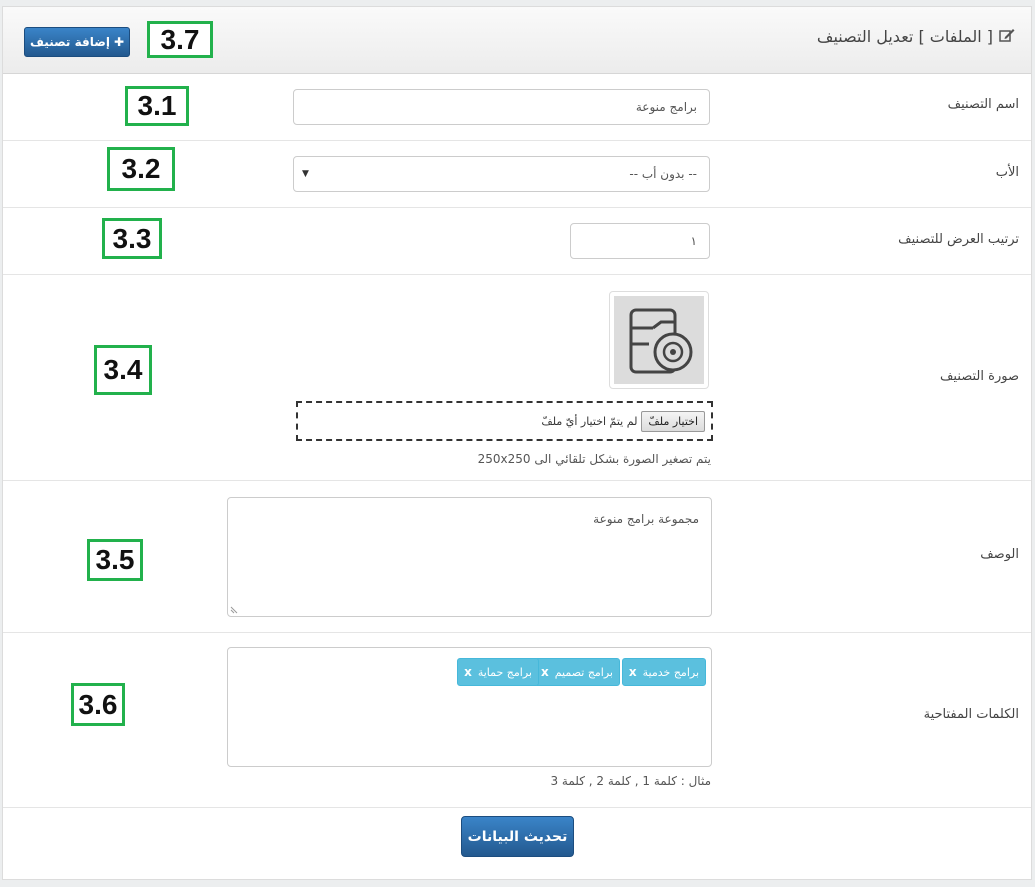 The width and height of the screenshot is (1035, 887). What do you see at coordinates (916, 36) in the screenshot?
I see `page-title: [ الملفات ] تعديل التصنيف` at bounding box center [916, 36].